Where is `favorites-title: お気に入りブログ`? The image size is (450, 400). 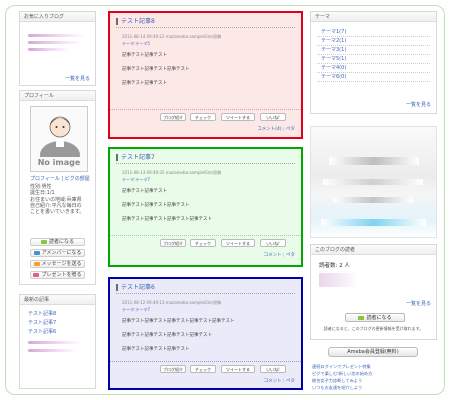
favorites-title: お気に入りブログ is located at coordinates (57, 17).